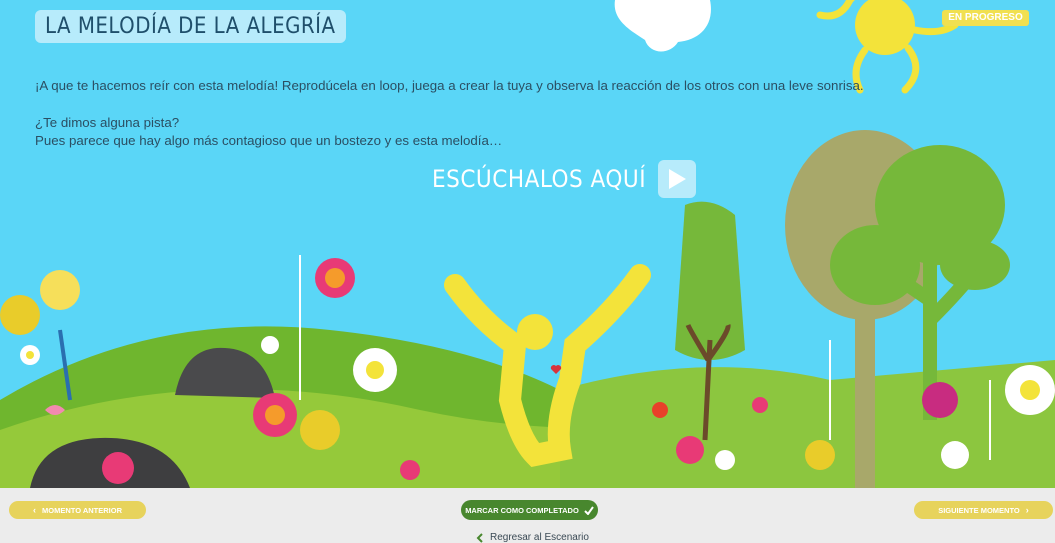 This screenshot has height=543, width=1055. I want to click on chevron-right-icon: ›, so click(1027, 510).